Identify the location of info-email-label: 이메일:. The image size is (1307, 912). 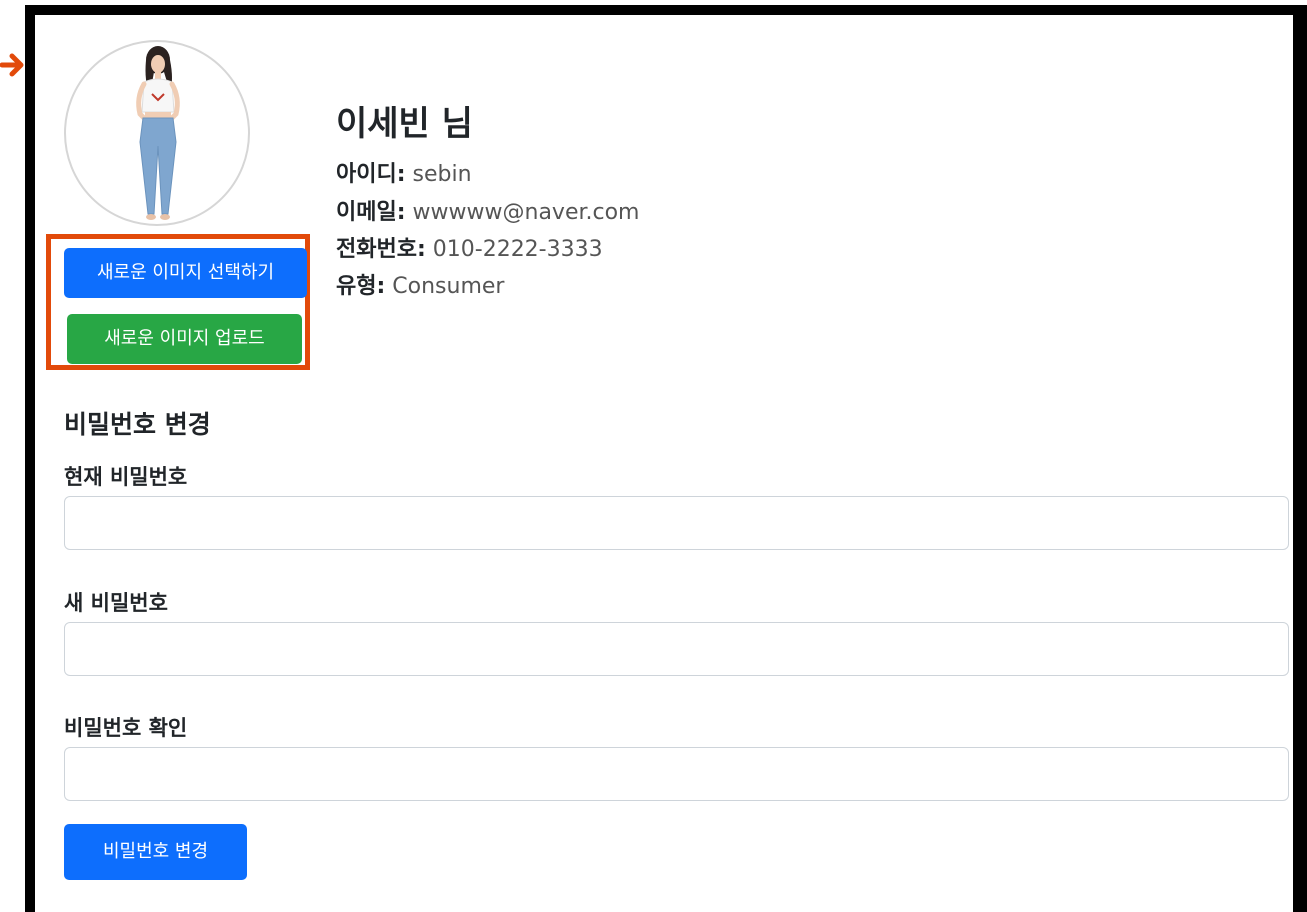
(371, 212).